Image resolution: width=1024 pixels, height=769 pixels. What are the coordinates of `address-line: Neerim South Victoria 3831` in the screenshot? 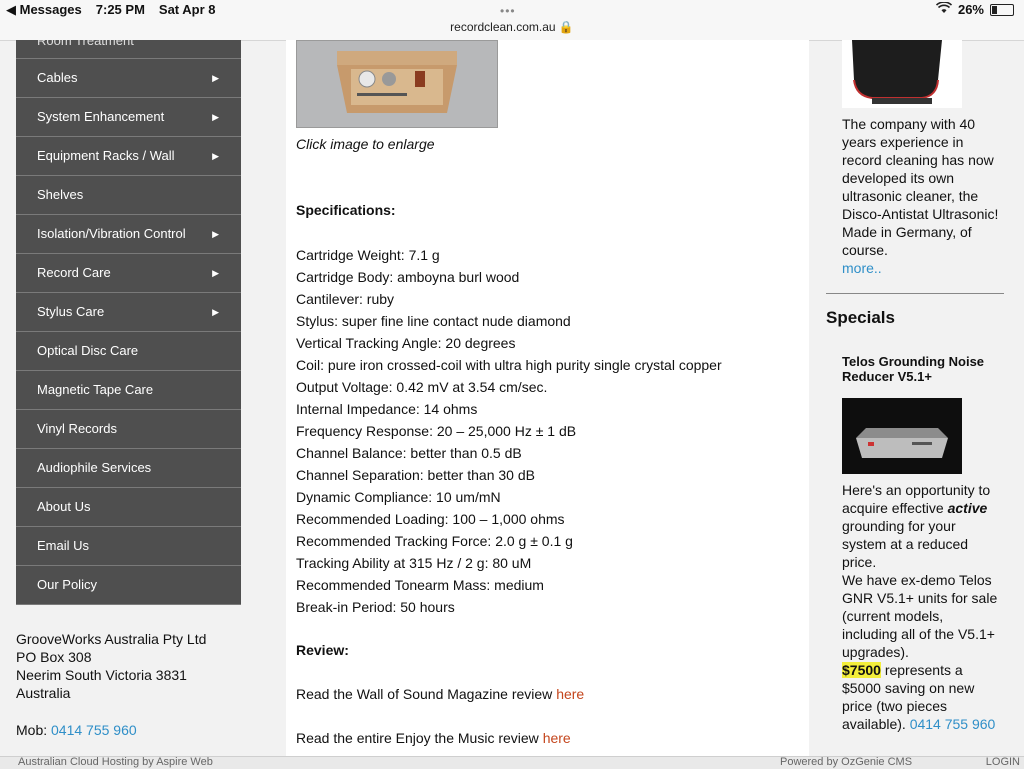 It's located at (101, 675).